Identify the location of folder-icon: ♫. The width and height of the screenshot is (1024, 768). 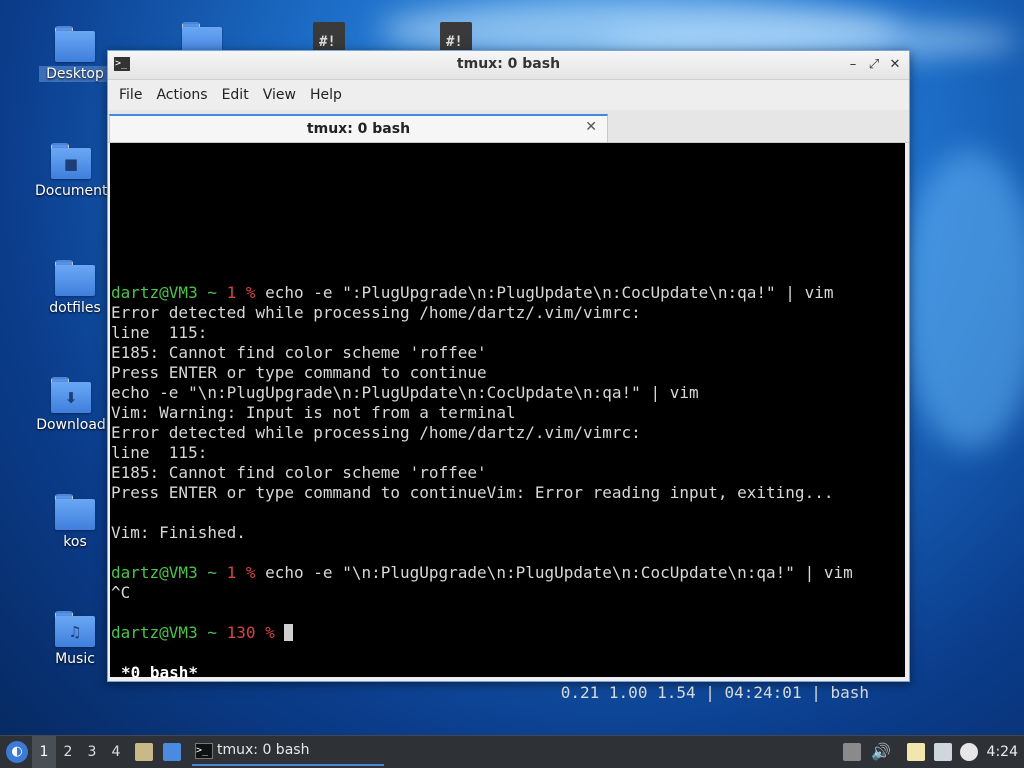
(75, 629).